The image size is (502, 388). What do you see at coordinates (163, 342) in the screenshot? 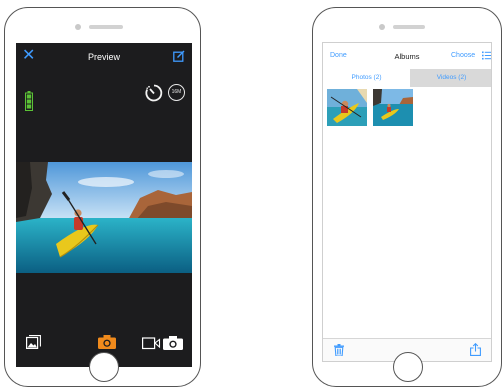
I see `video-photo-switch-icon` at bounding box center [163, 342].